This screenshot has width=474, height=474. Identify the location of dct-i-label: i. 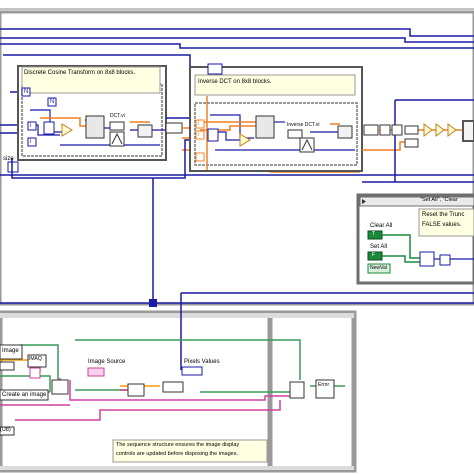
(31, 126).